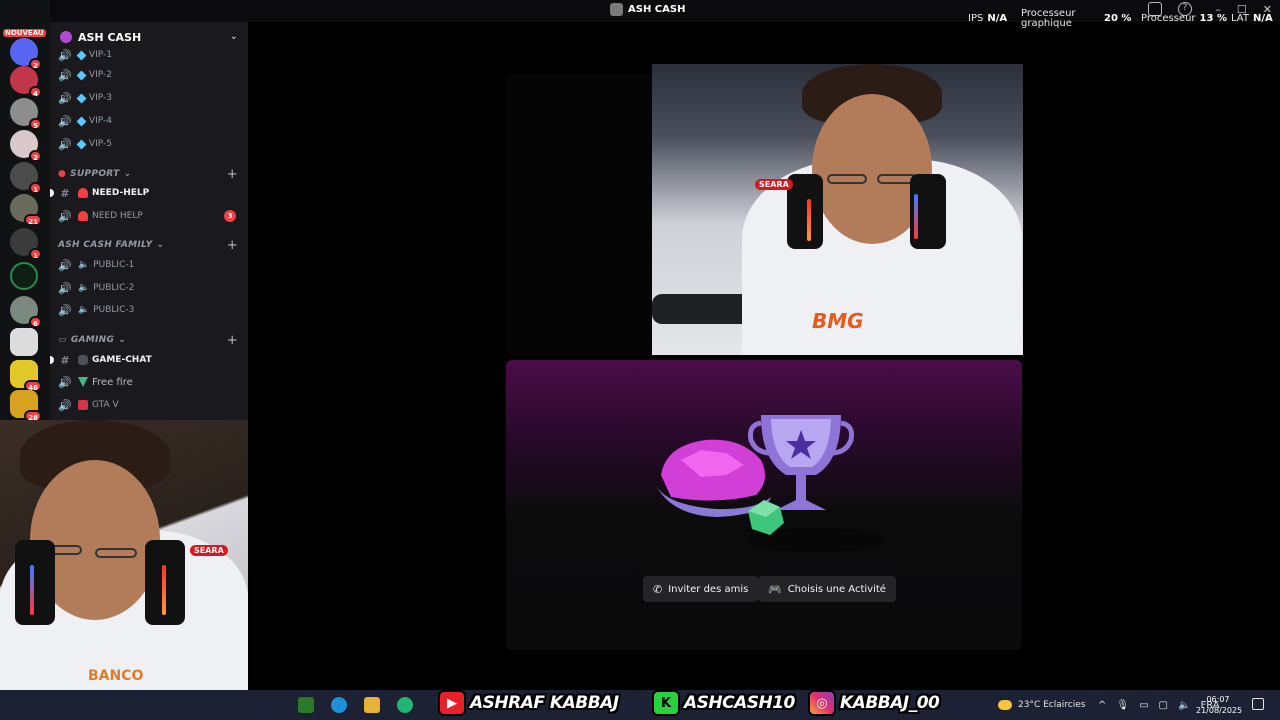 The width and height of the screenshot is (1280, 720). What do you see at coordinates (838, 321) in the screenshot?
I see `banco-logo: BMG` at bounding box center [838, 321].